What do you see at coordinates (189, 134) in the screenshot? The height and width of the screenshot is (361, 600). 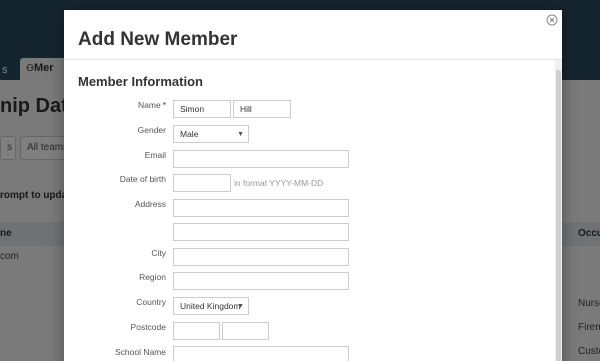 I see `gender-value: Male` at bounding box center [189, 134].